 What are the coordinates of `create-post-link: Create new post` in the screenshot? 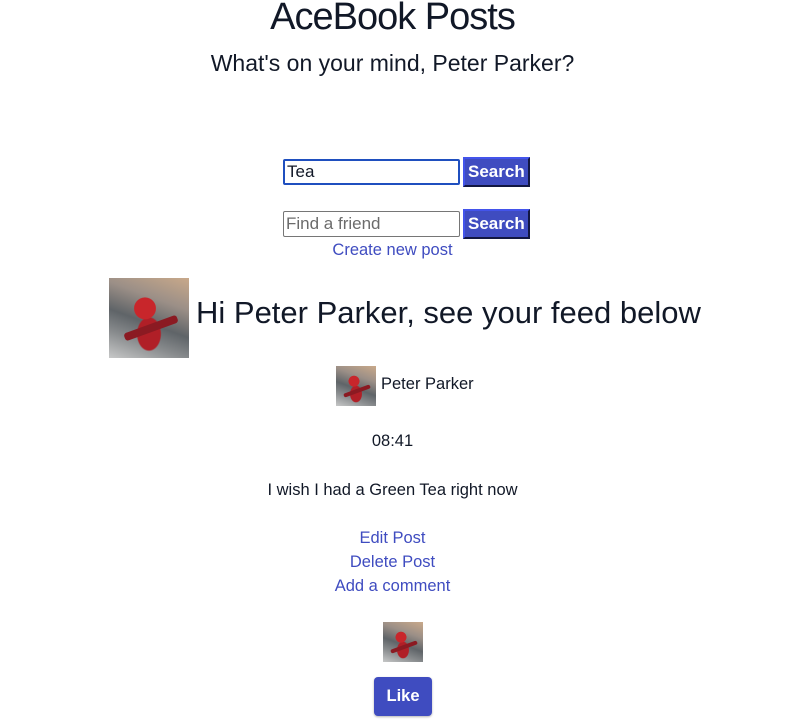 It's located at (392, 250).